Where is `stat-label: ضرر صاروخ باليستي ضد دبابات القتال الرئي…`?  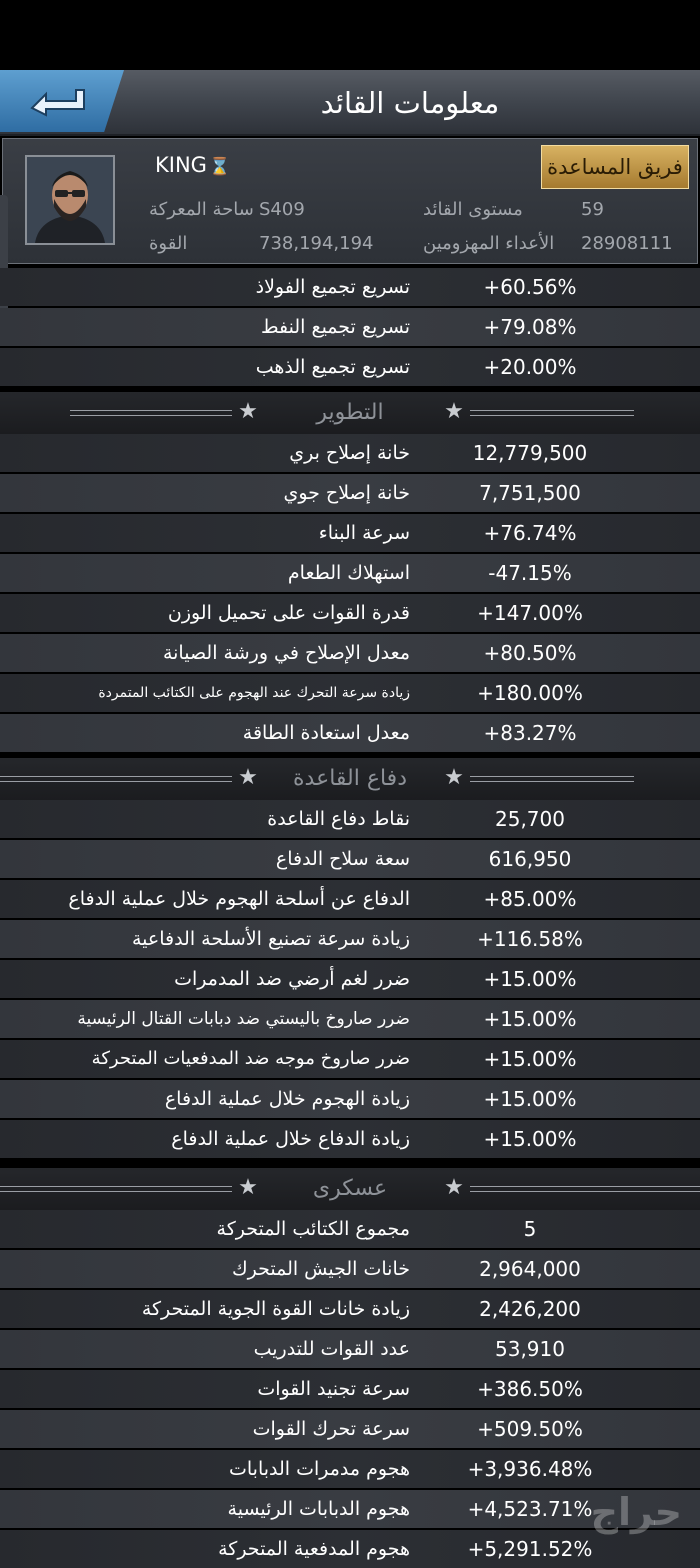
stat-label: ضرر صاروخ باليستي ضد دبابات القتال الرئي… is located at coordinates (243, 1019).